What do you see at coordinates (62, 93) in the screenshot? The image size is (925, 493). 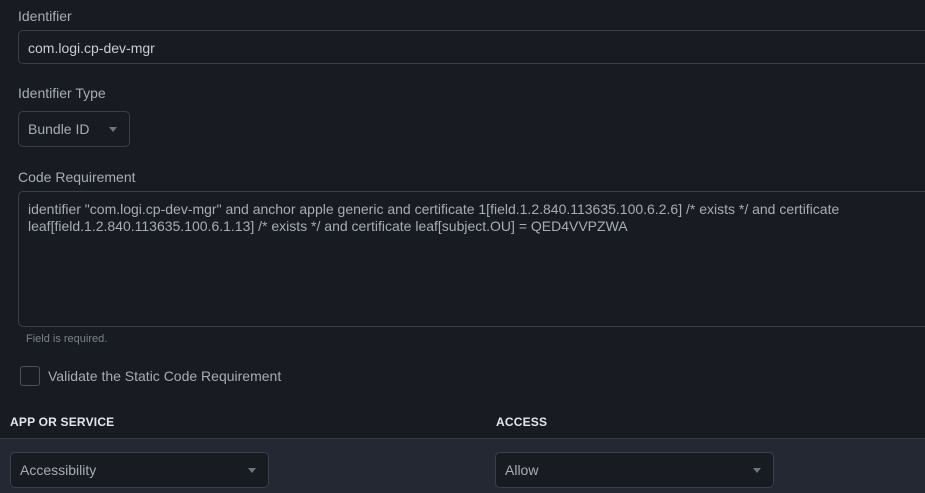 I see `identifier-type-label: Identifier Type` at bounding box center [62, 93].